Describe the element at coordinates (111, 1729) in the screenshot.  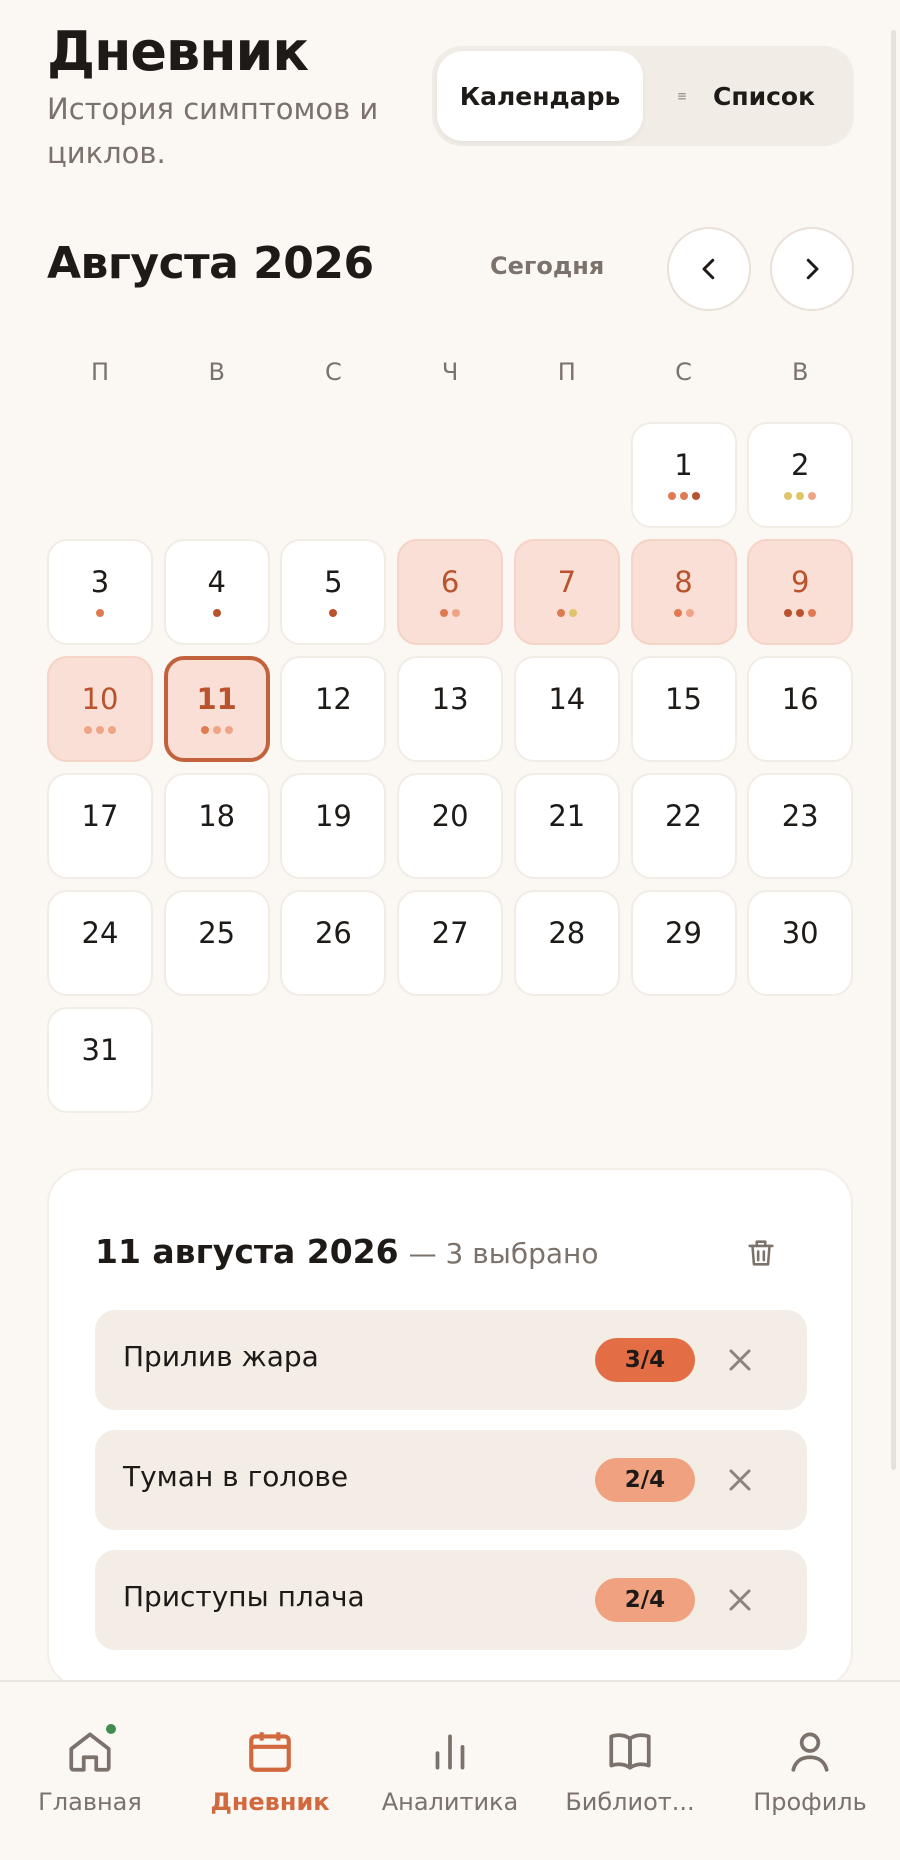
I see `notification-dot` at that location.